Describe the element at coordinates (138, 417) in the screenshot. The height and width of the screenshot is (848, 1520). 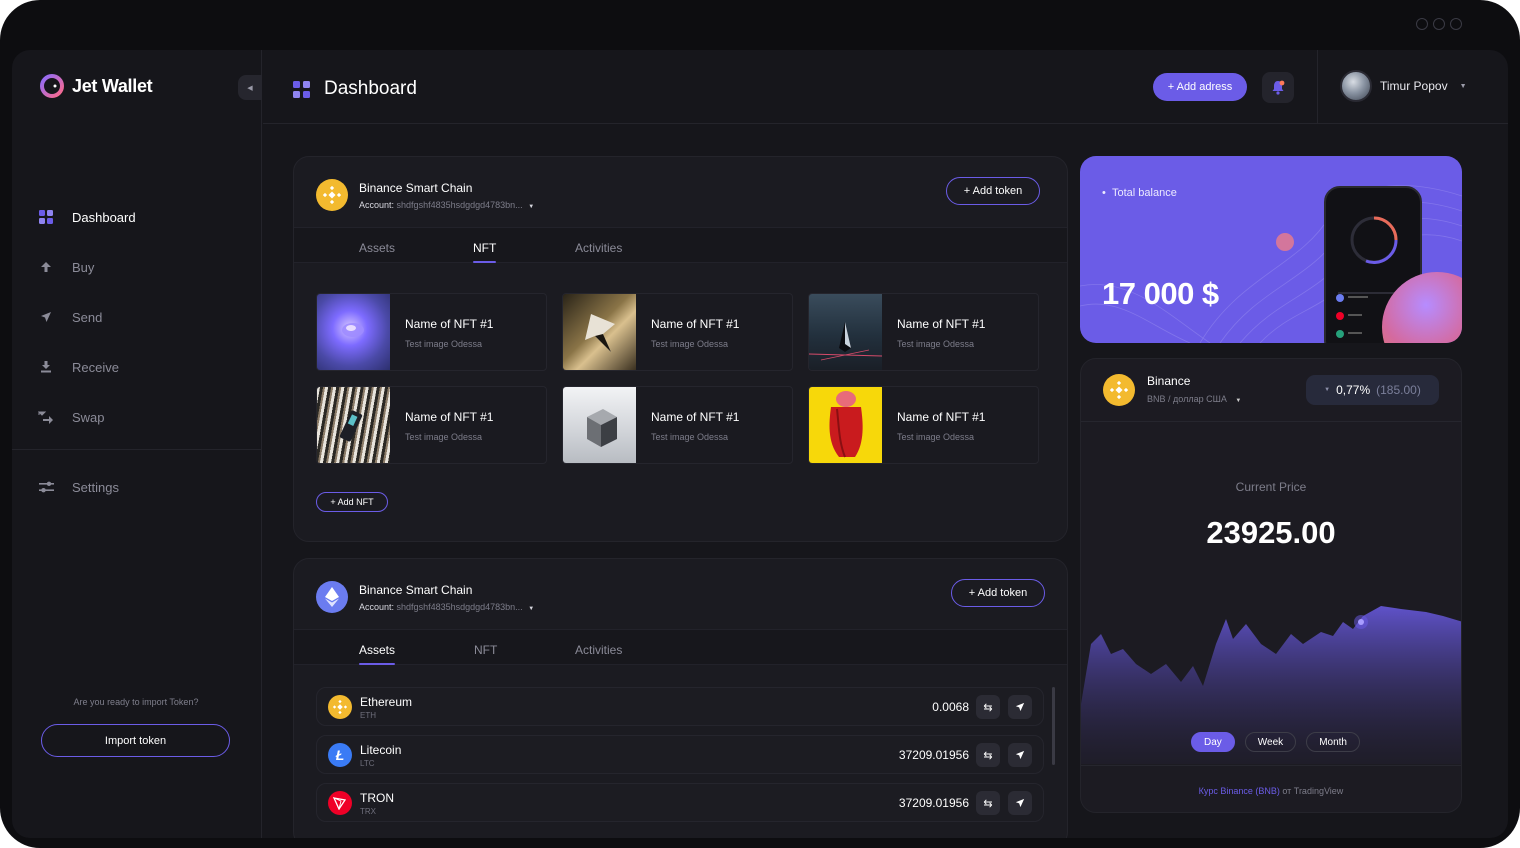
I see `sidebar-item-swap: Swap` at that location.